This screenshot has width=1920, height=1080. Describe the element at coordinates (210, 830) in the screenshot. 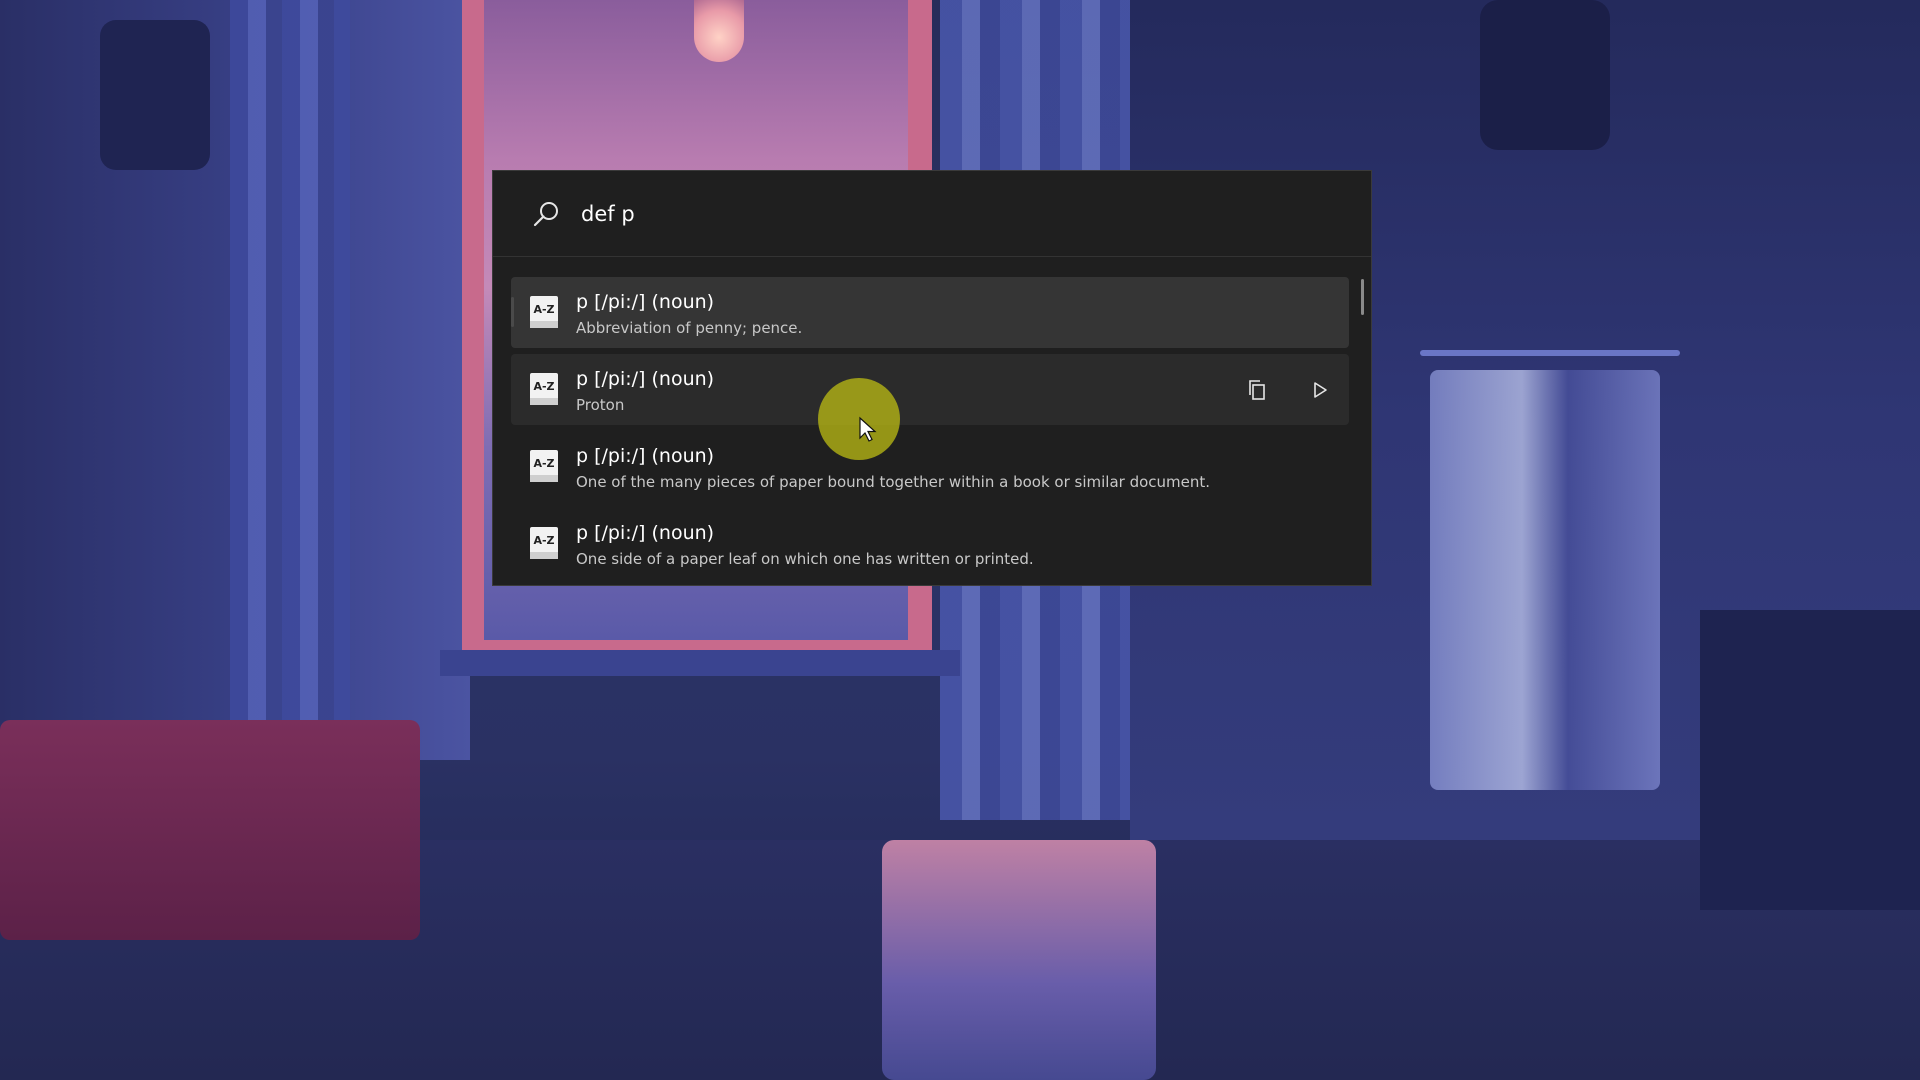

I see `wallpaper-sofa` at that location.